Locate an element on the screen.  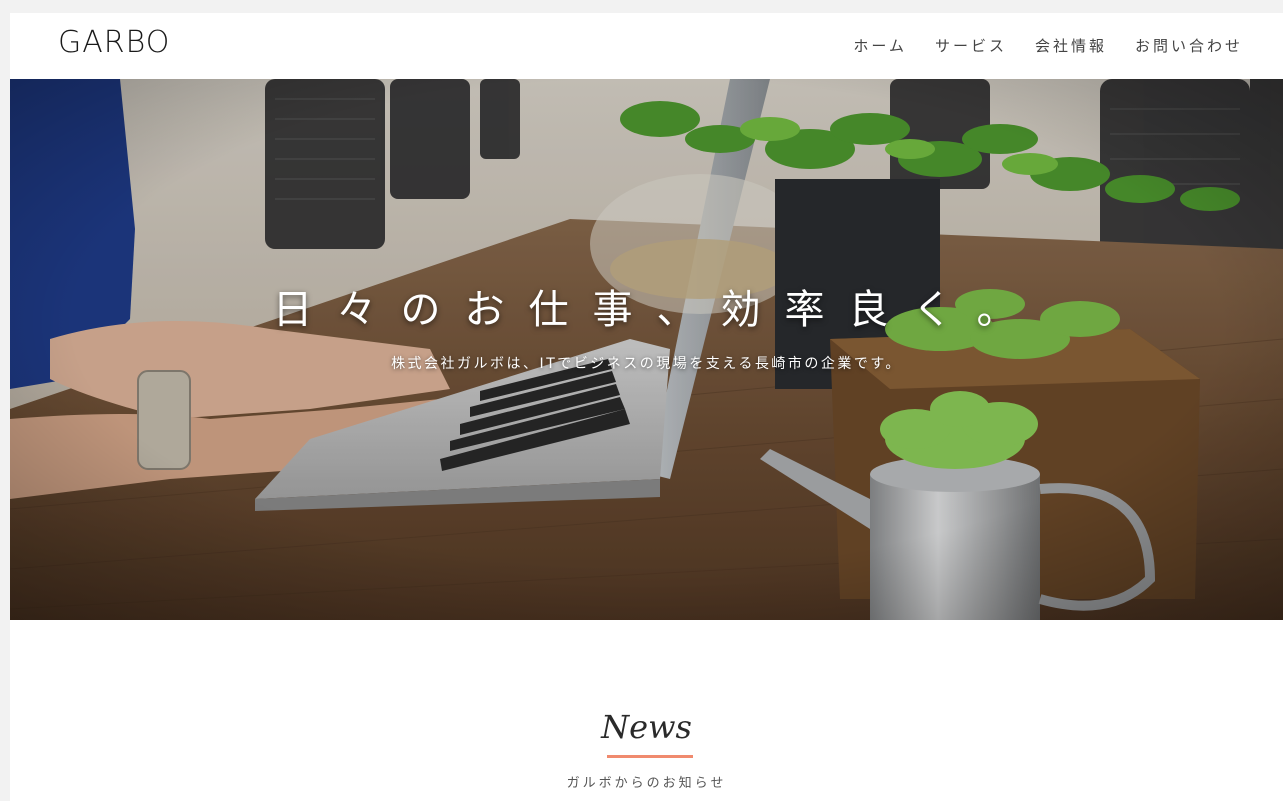
news-title-underline is located at coordinates (650, 756).